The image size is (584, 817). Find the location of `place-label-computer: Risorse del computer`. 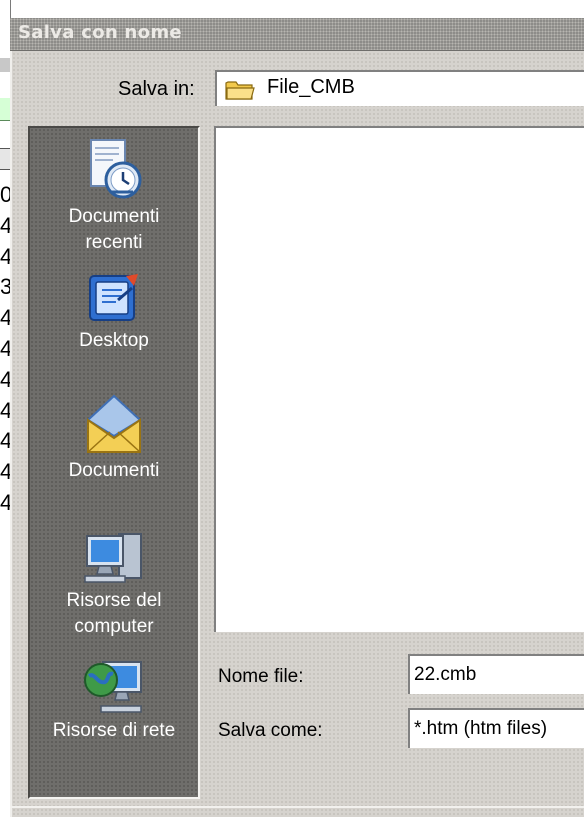

place-label-computer: Risorse del computer is located at coordinates (114, 614).